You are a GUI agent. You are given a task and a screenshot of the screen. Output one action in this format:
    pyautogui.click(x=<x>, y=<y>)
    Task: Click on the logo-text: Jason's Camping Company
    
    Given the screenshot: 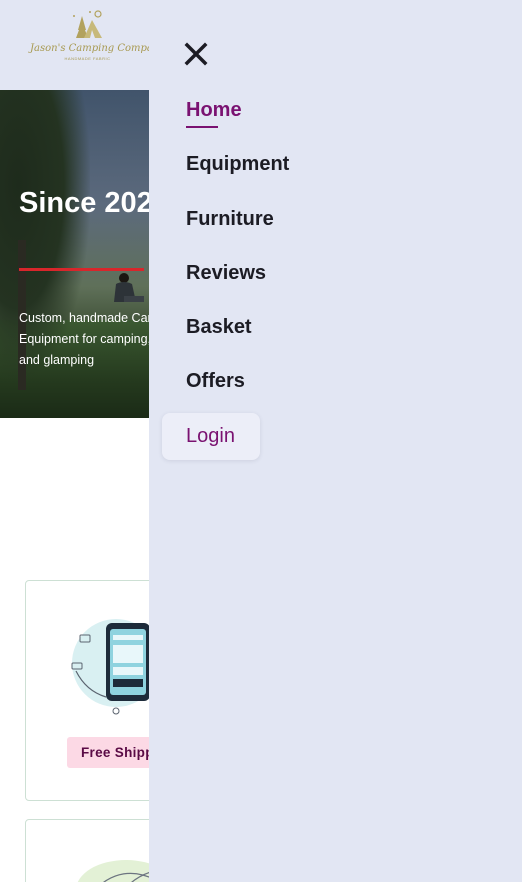 What is the action you would take?
    pyautogui.click(x=97, y=48)
    